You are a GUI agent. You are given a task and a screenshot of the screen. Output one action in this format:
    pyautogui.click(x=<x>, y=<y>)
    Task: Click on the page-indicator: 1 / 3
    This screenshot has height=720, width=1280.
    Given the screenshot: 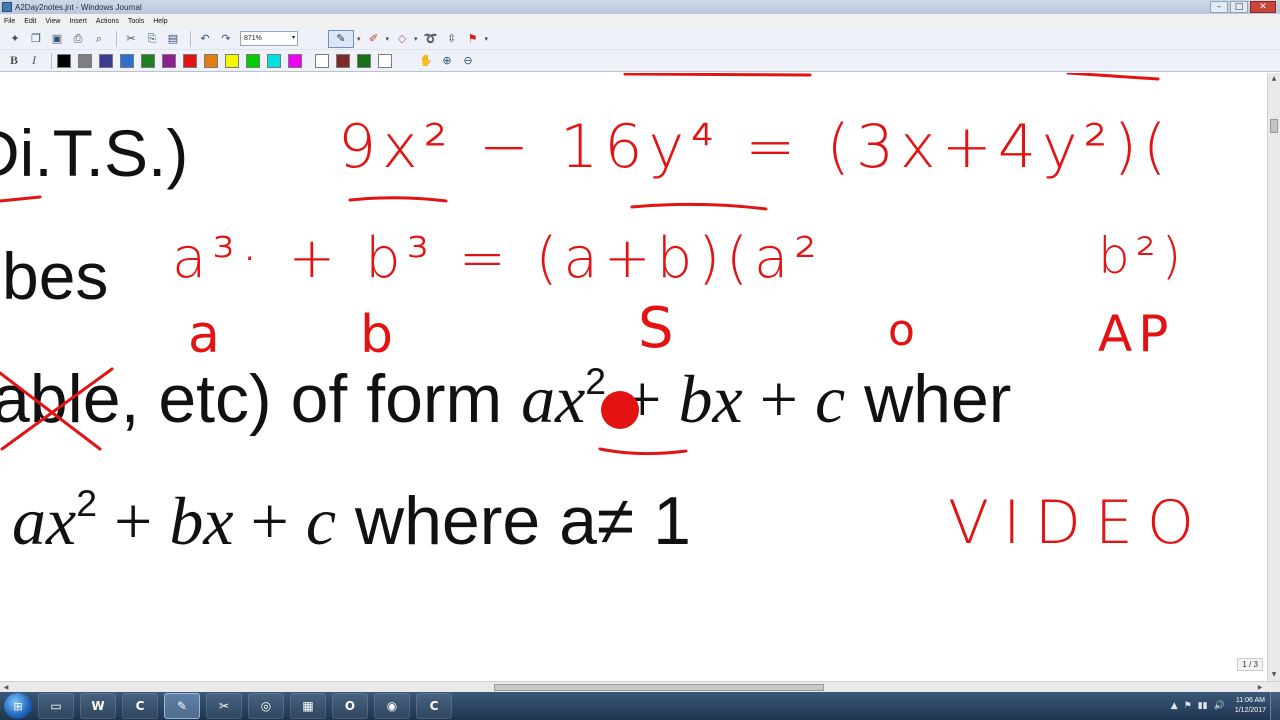 What is the action you would take?
    pyautogui.click(x=1250, y=664)
    